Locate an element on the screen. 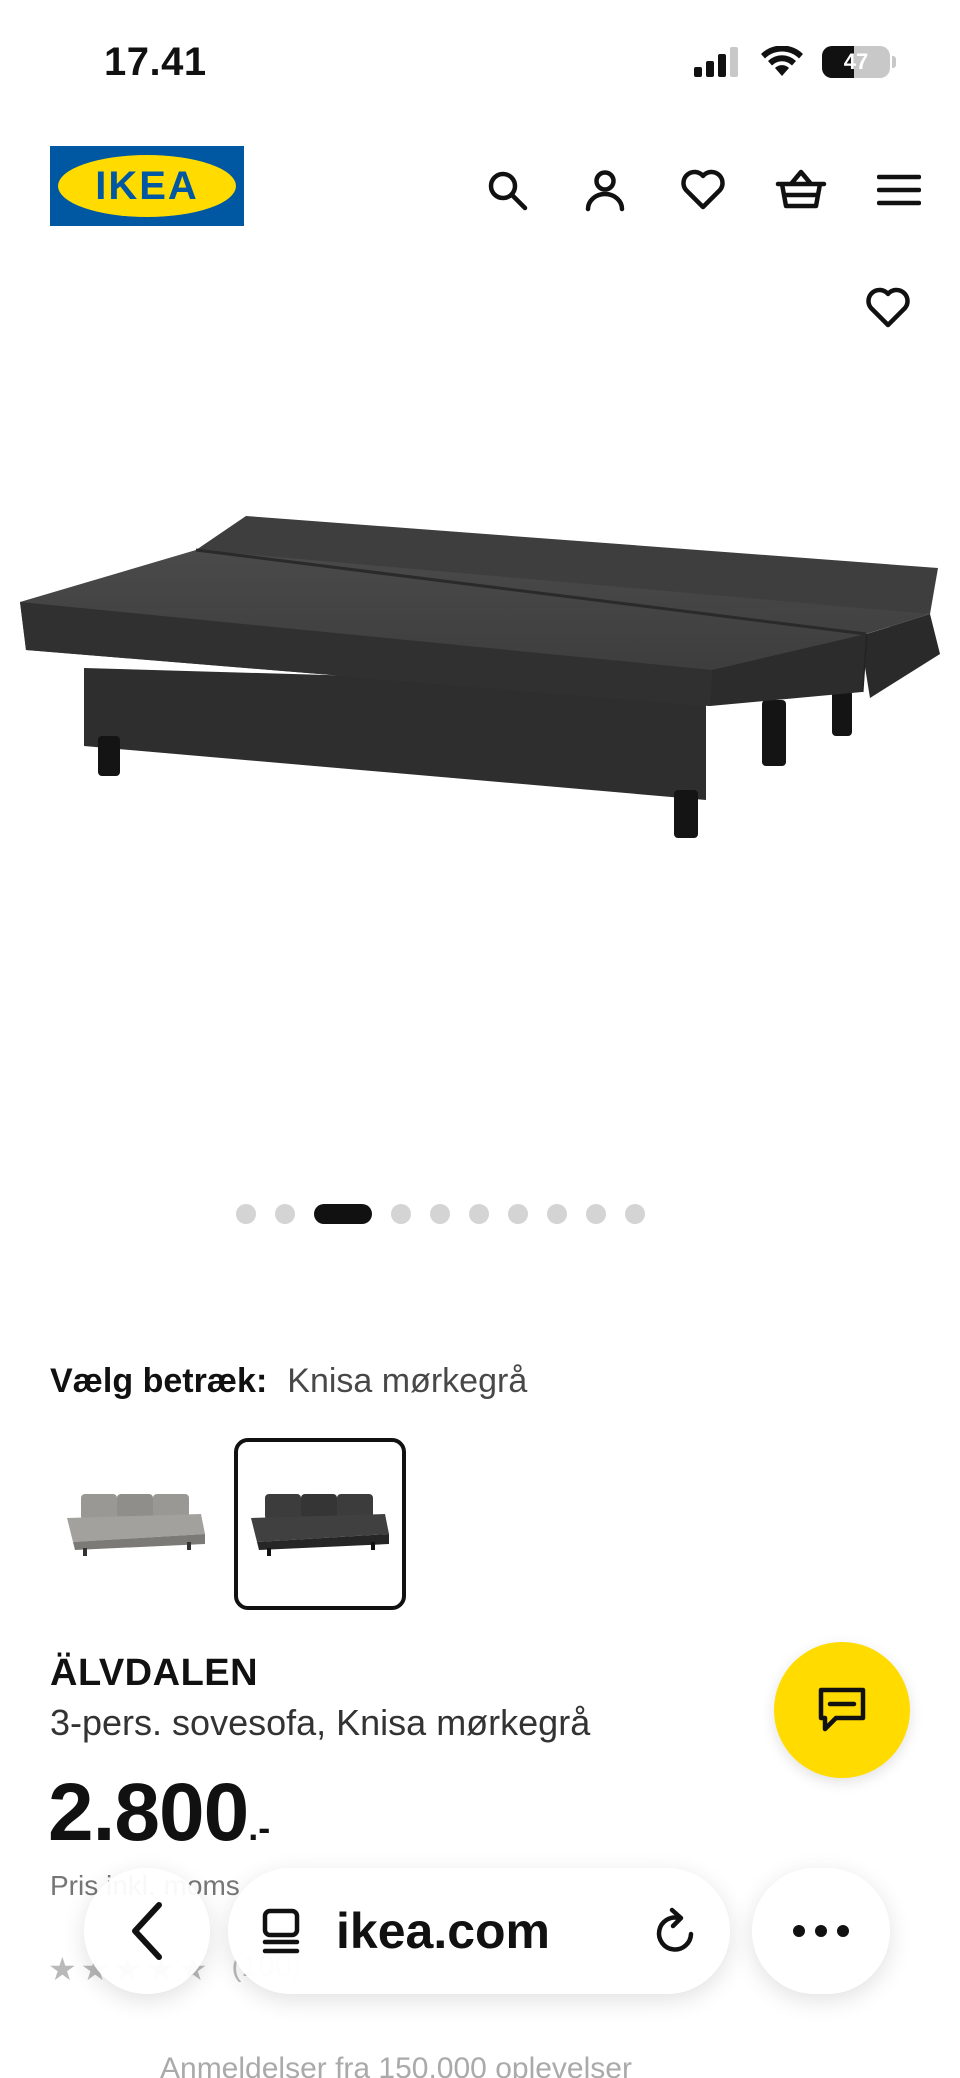 The width and height of the screenshot is (960, 2078). price-suffix: .- is located at coordinates (259, 1827).